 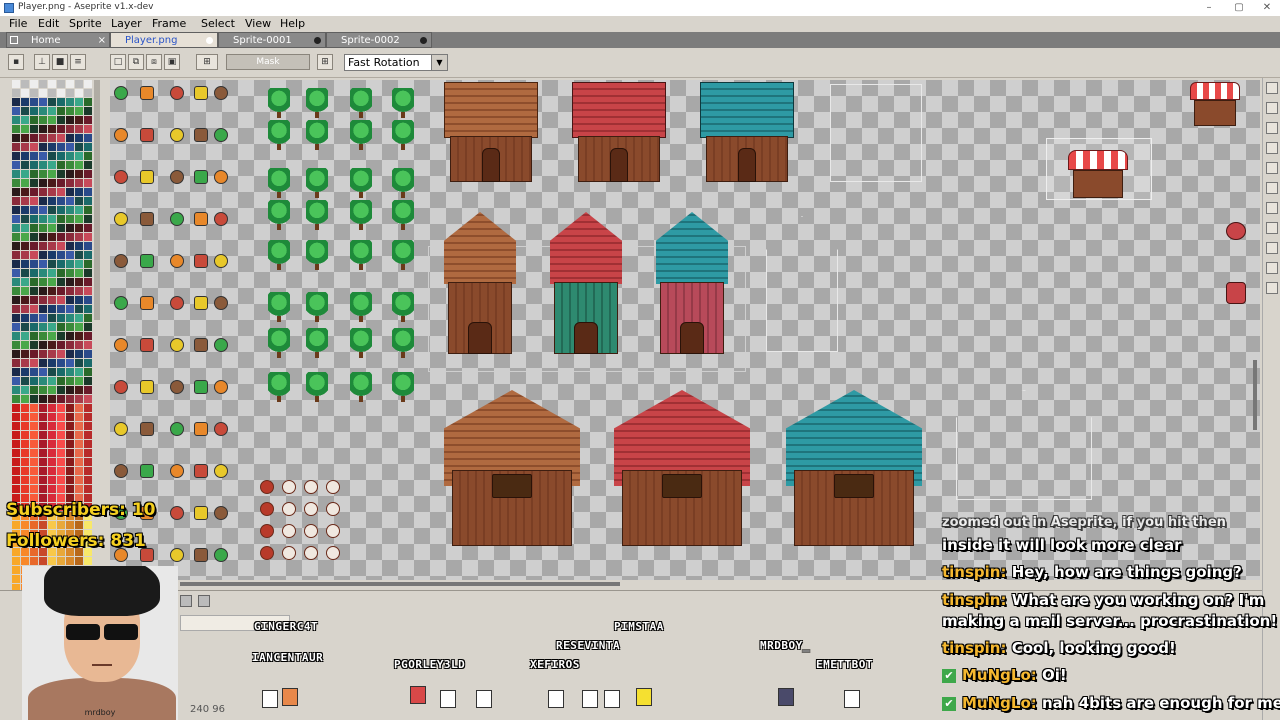 I want to click on pin-icon: ⊥, so click(x=42, y=62).